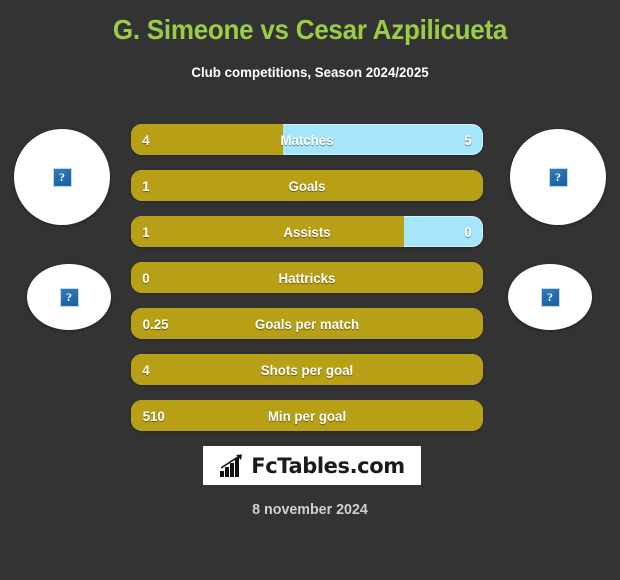 The width and height of the screenshot is (620, 580). I want to click on stat-row: Shots per goal 4, so click(307, 369).